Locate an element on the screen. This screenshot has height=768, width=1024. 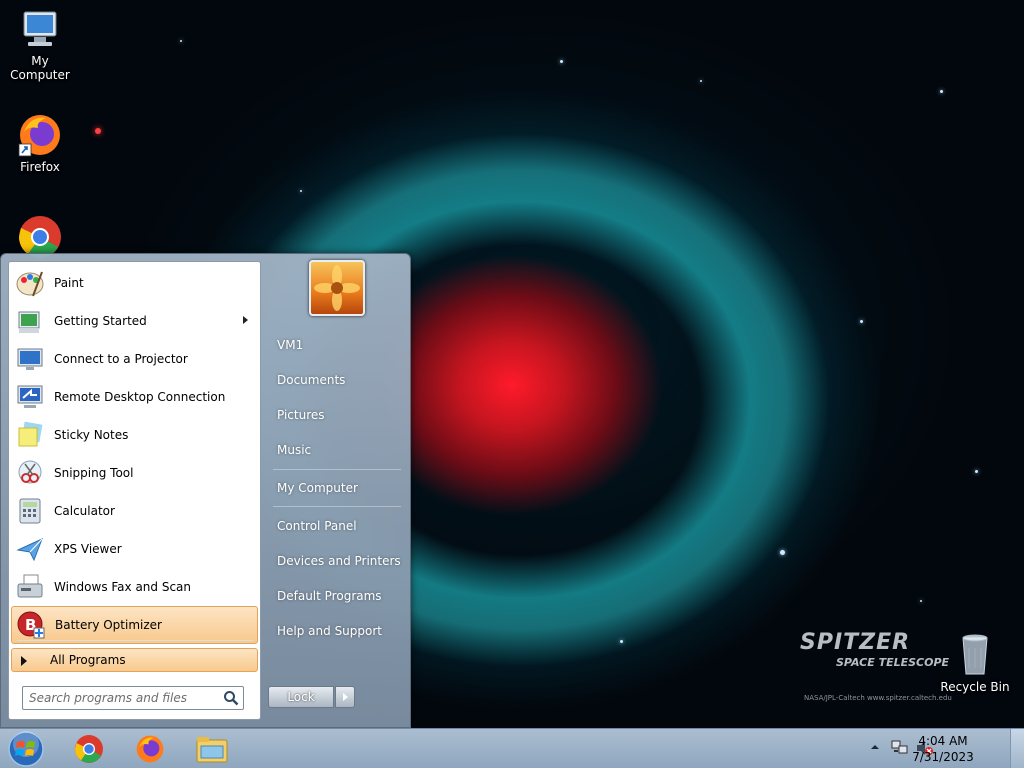
program-getting-started: Getting Started is located at coordinates (134, 321).